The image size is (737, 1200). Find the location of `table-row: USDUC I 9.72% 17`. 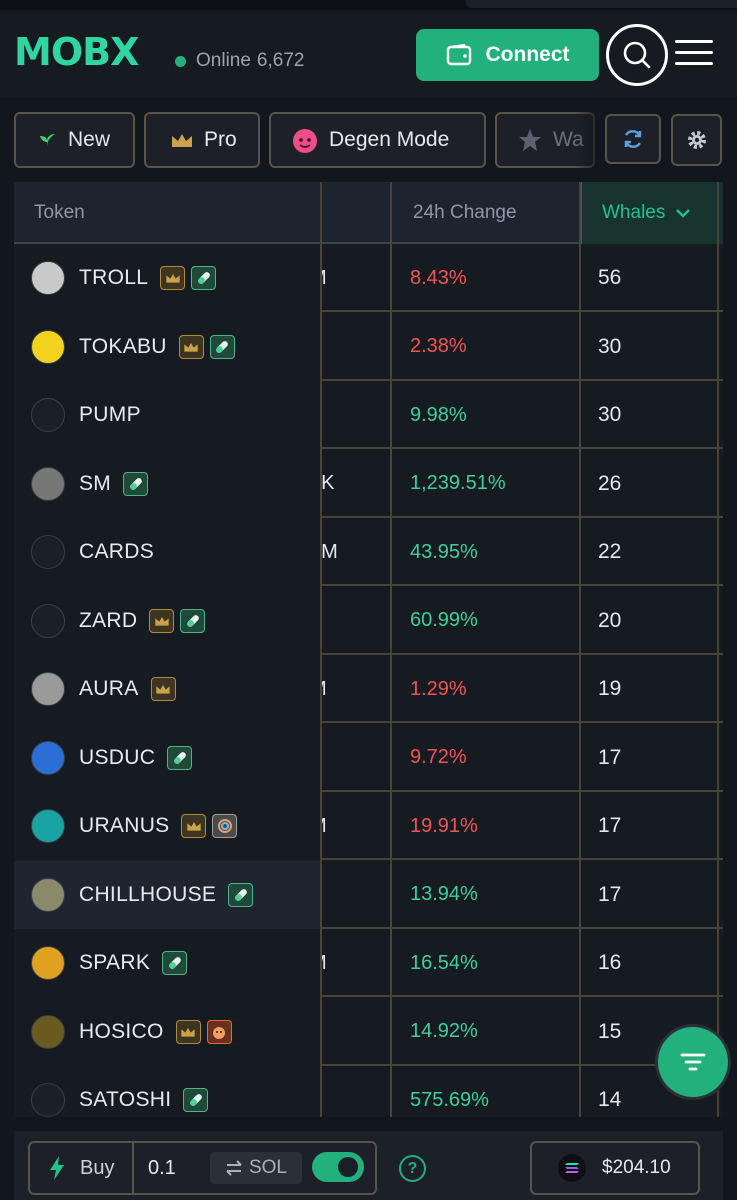

table-row: USDUC I 9.72% 17 is located at coordinates (368, 757).